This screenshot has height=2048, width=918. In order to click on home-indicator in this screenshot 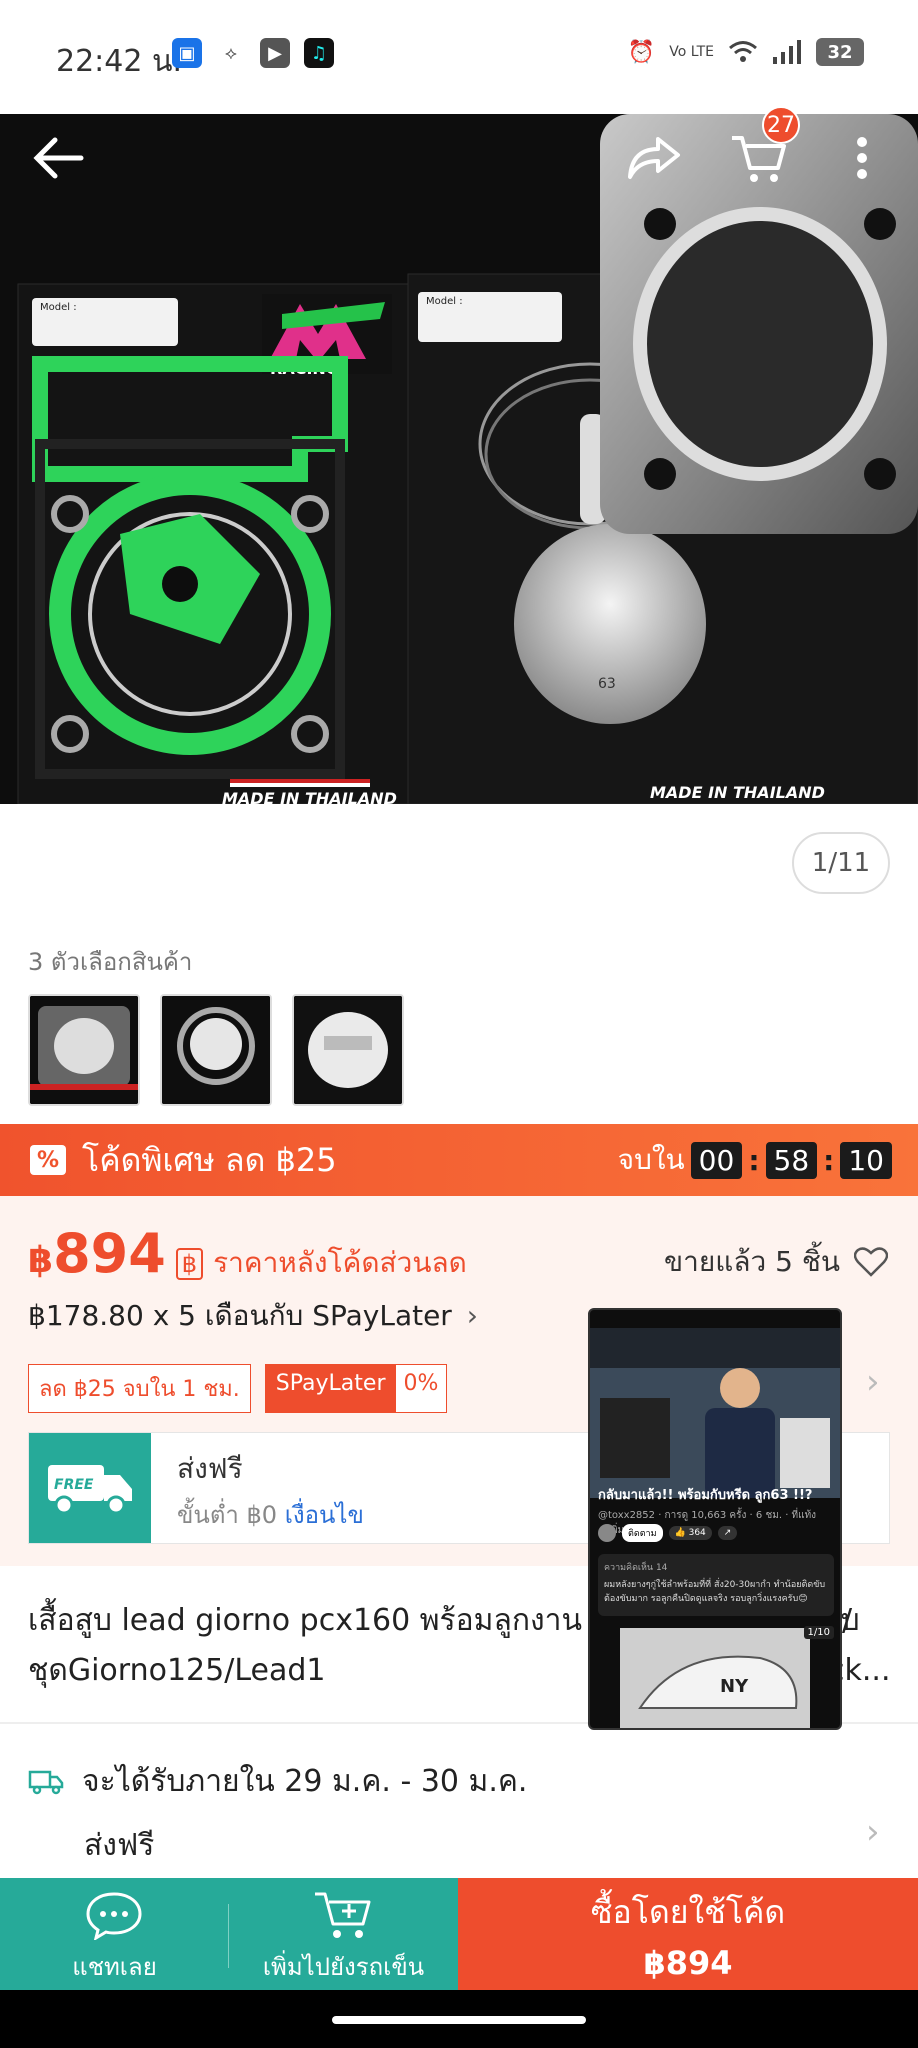, I will do `click(459, 2020)`.